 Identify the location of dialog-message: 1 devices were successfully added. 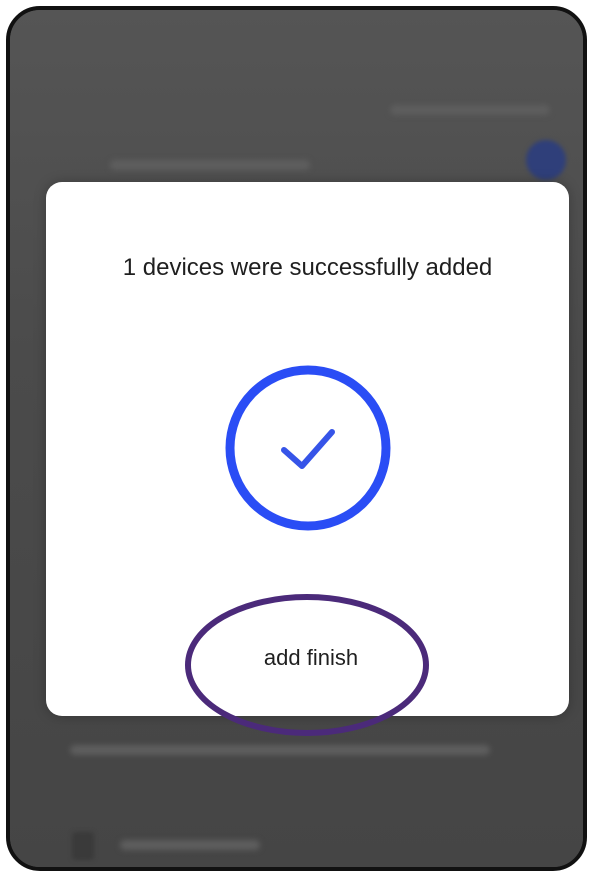
(307, 267).